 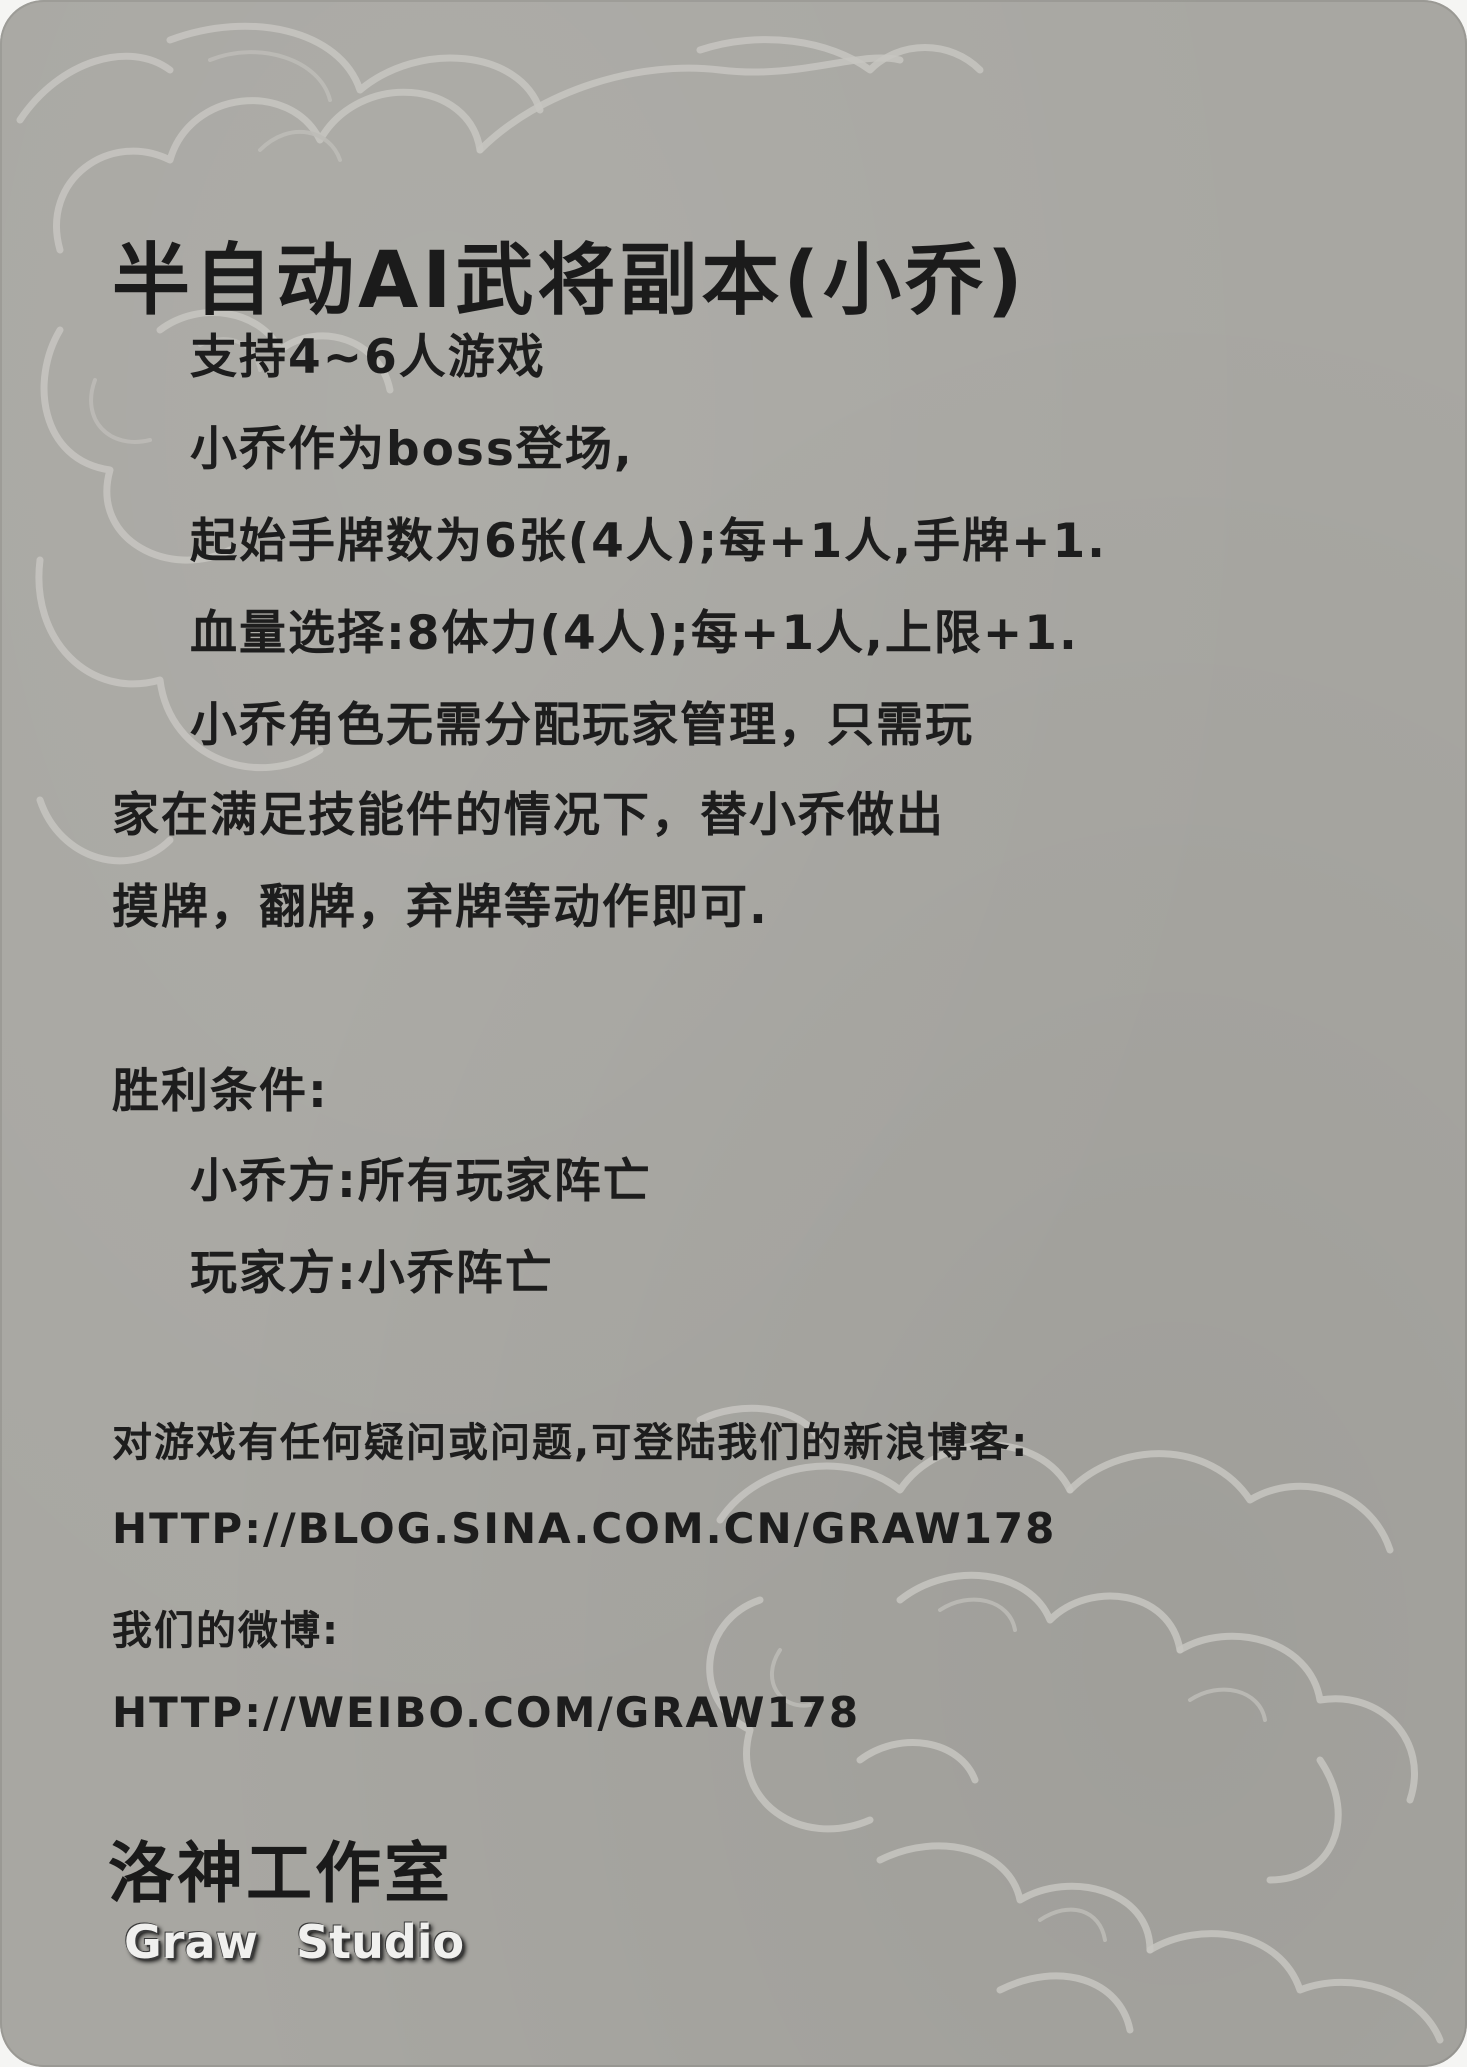 I want to click on contact-prompt: 对游戏有任何疑问或问题,可登陆我们的新浪博客:, so click(x=571, y=1443).